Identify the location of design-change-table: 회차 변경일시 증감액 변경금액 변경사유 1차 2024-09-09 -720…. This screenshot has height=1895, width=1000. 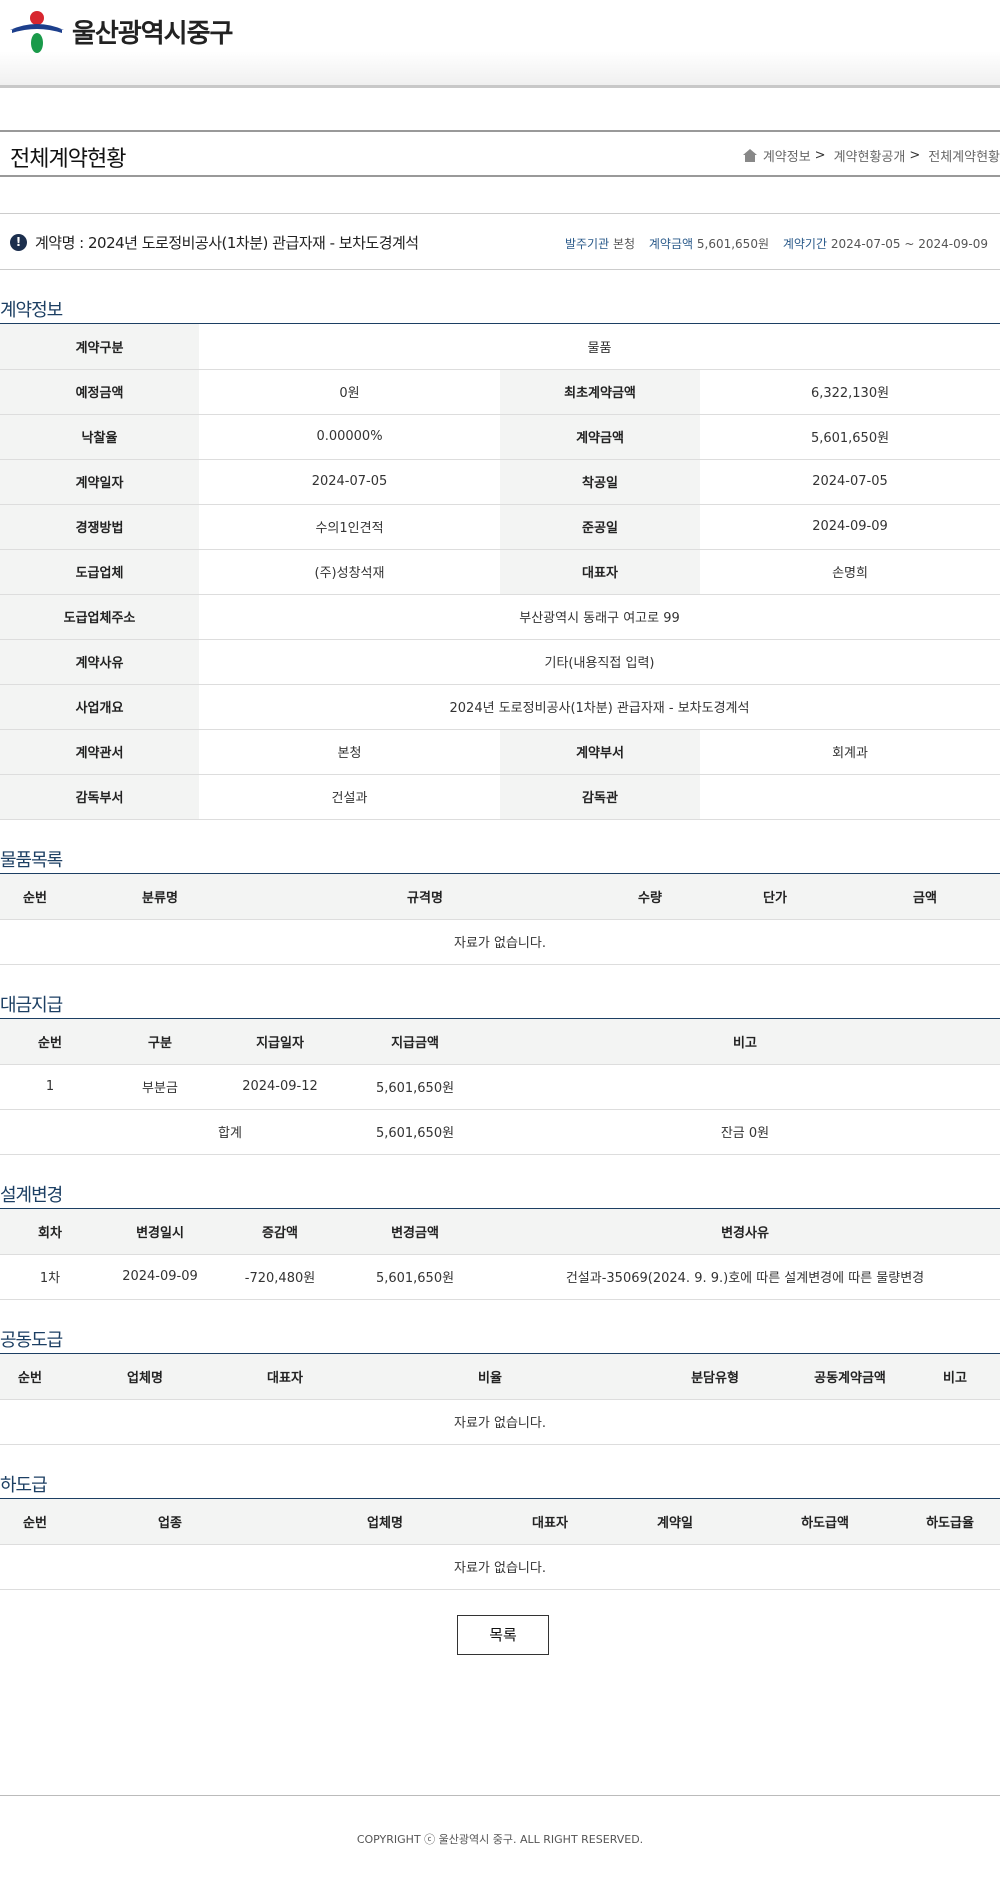
(500, 1254).